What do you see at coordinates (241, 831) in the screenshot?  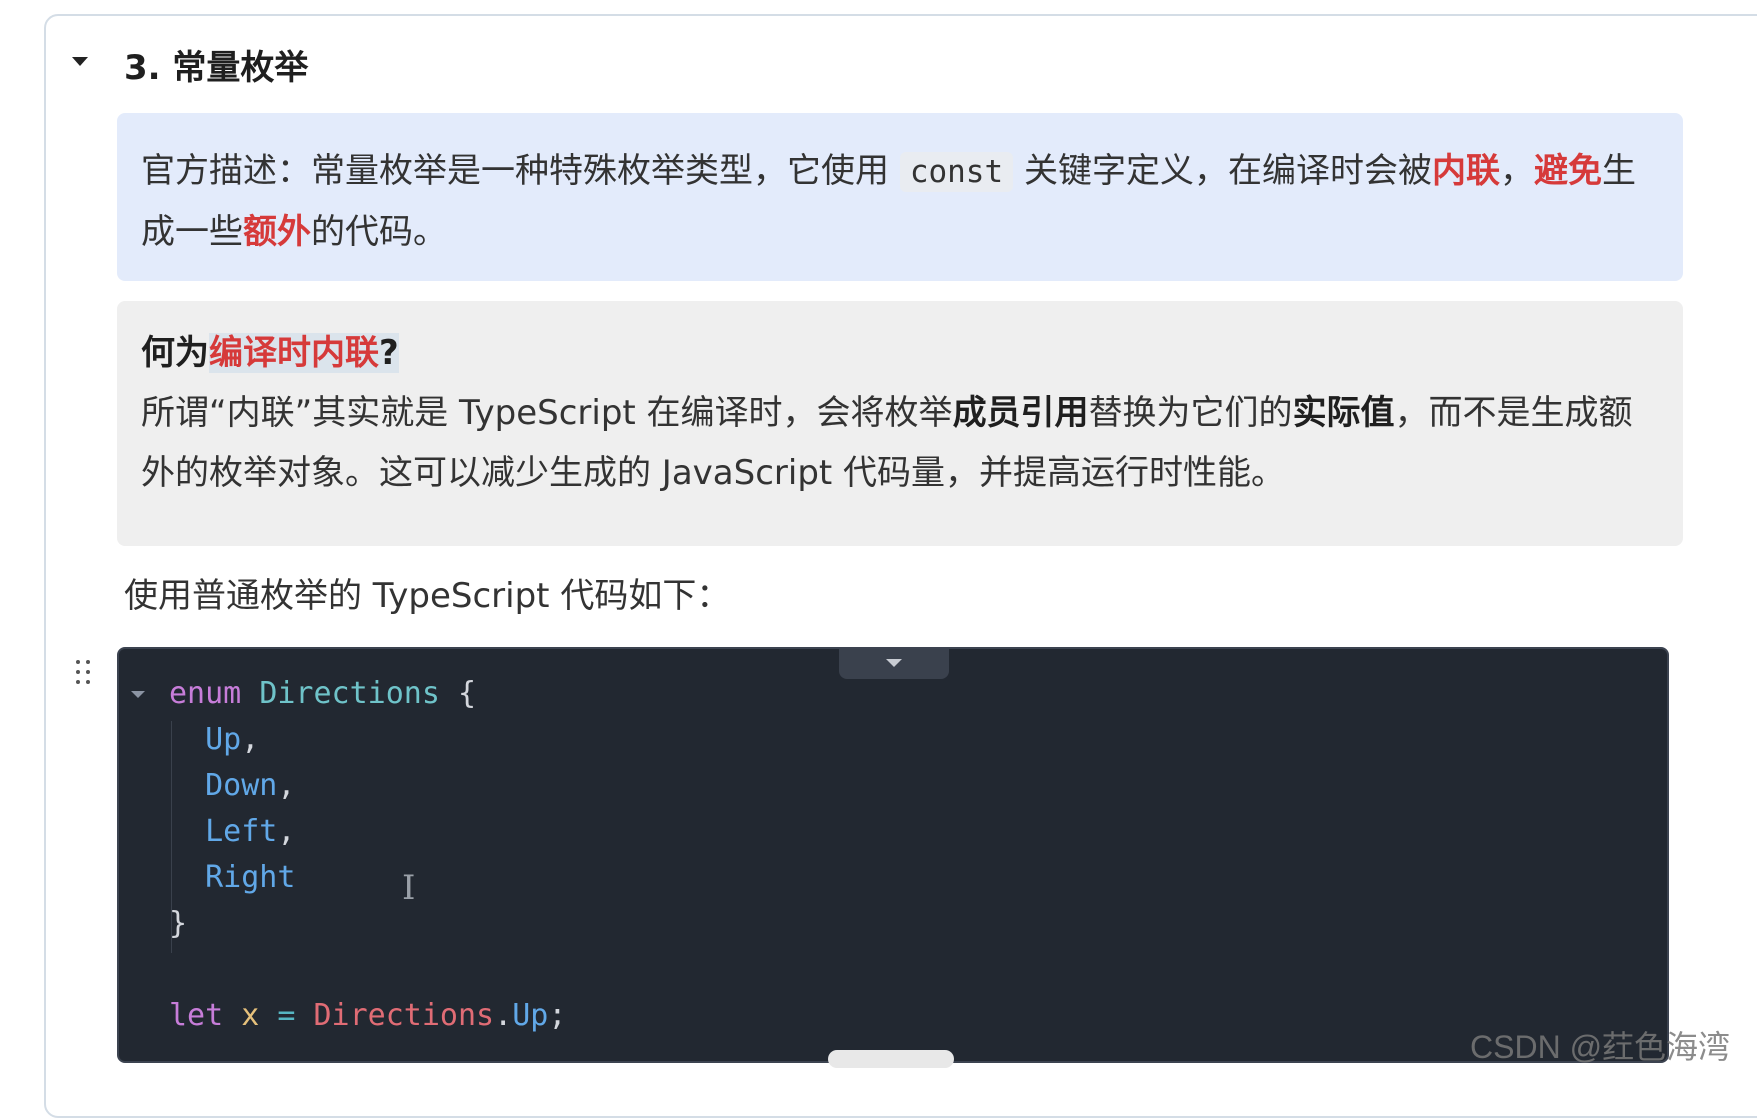 I see `code-member: Left` at bounding box center [241, 831].